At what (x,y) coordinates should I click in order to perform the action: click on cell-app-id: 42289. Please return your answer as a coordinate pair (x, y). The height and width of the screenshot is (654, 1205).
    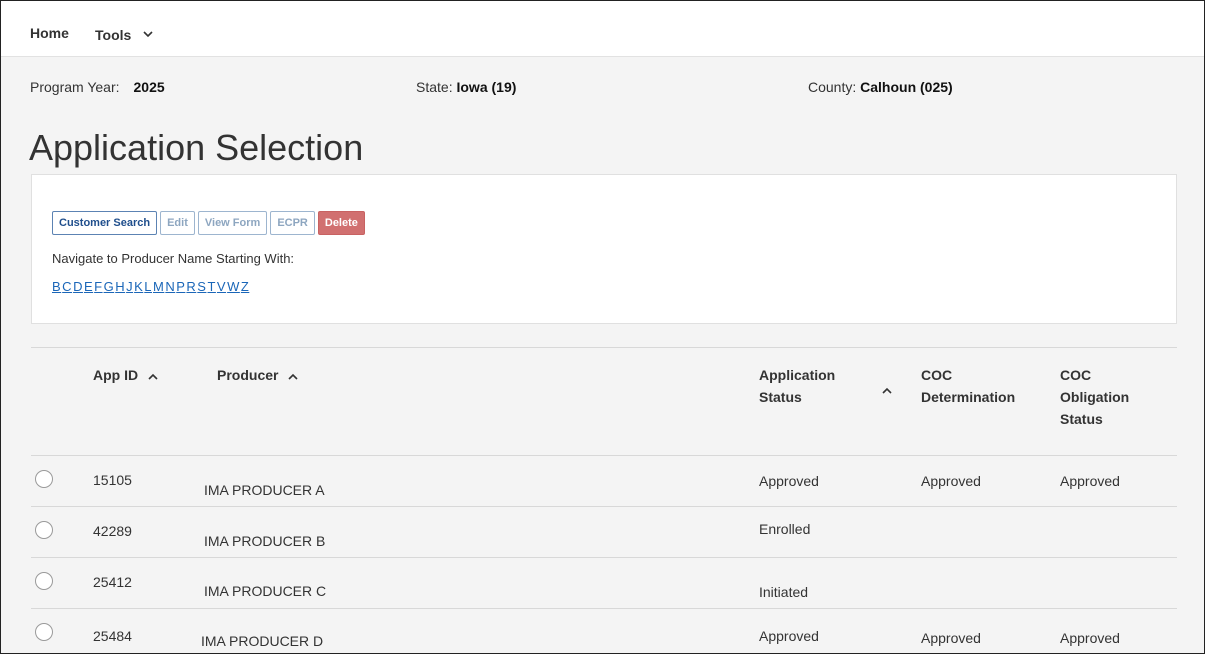
    Looking at the image, I should click on (112, 531).